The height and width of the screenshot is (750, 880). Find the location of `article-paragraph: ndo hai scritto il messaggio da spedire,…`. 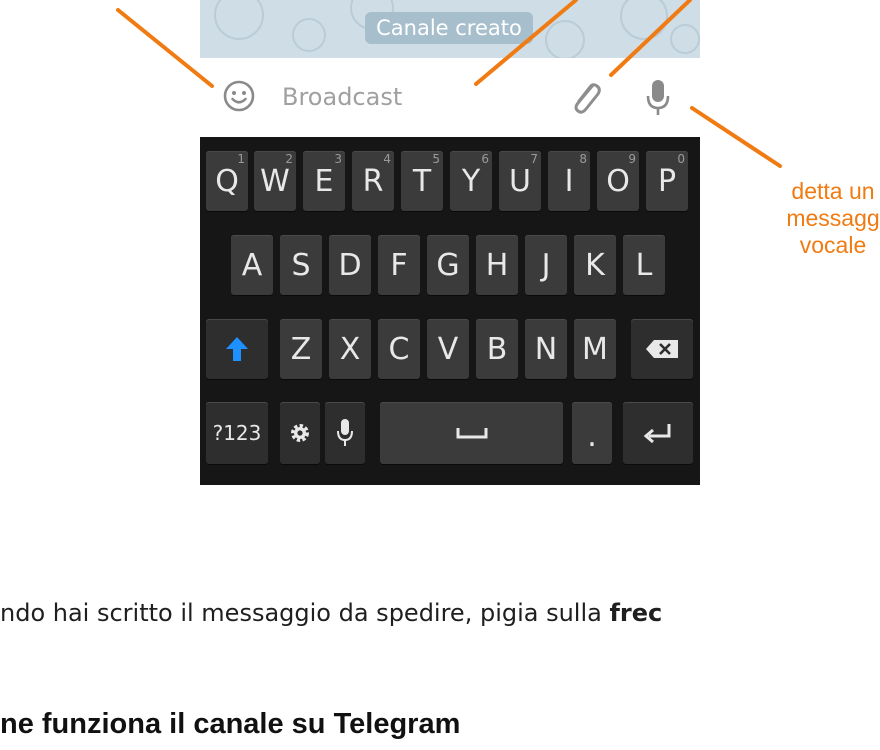

article-paragraph: ndo hai scritto il messaggio da spedire,… is located at coordinates (331, 613).